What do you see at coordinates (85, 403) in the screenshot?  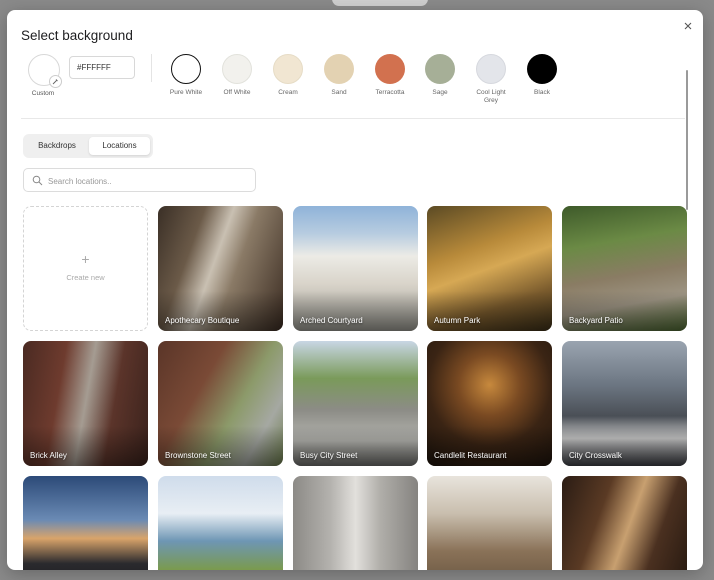 I see `location-card-brick-alley: Brick Alley` at bounding box center [85, 403].